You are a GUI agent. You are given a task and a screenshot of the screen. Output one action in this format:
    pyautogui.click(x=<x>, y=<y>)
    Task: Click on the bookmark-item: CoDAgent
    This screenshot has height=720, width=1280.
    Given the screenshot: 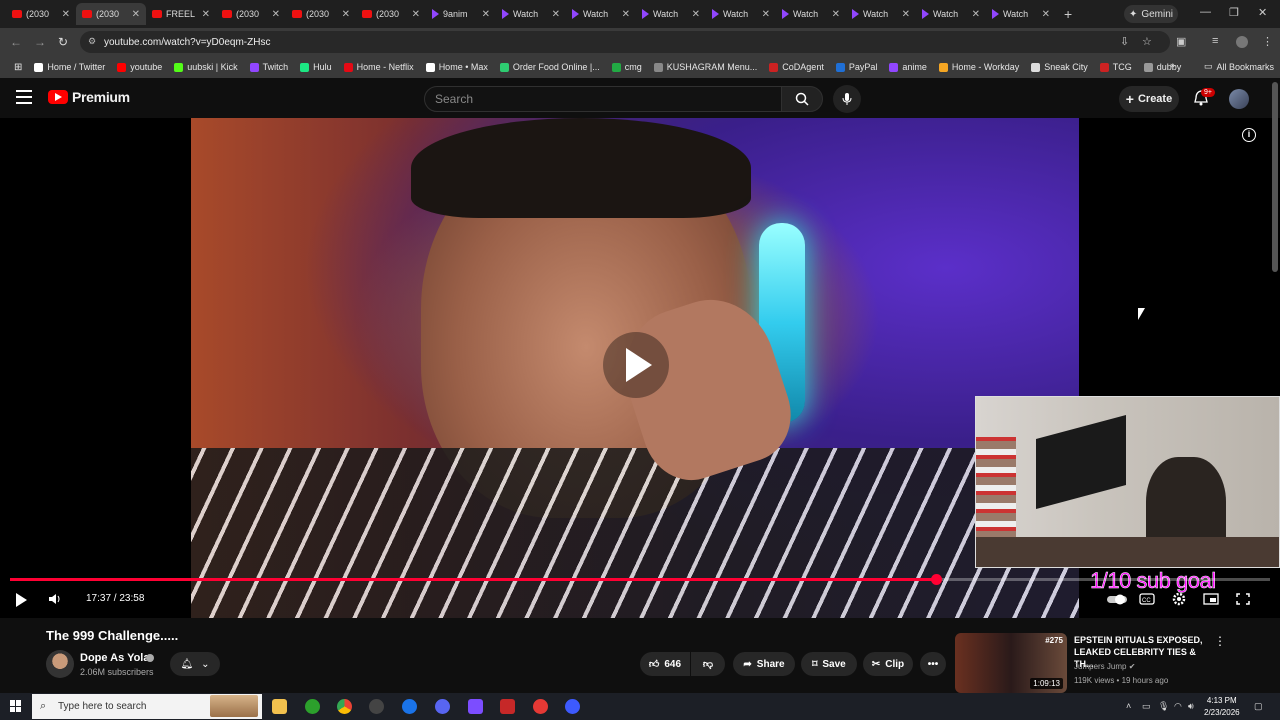 What is the action you would take?
    pyautogui.click(x=796, y=67)
    